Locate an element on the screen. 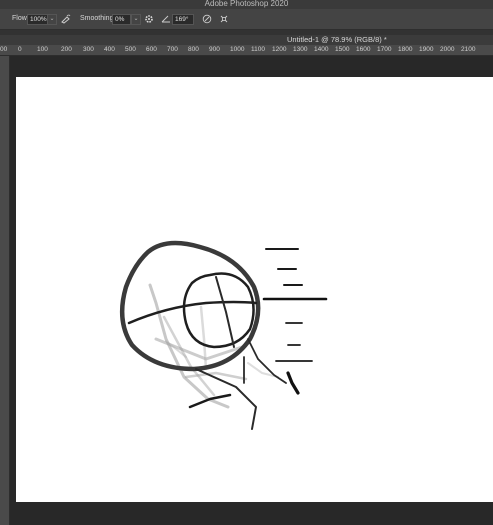  smoothing-input: 0% is located at coordinates (121, 19).